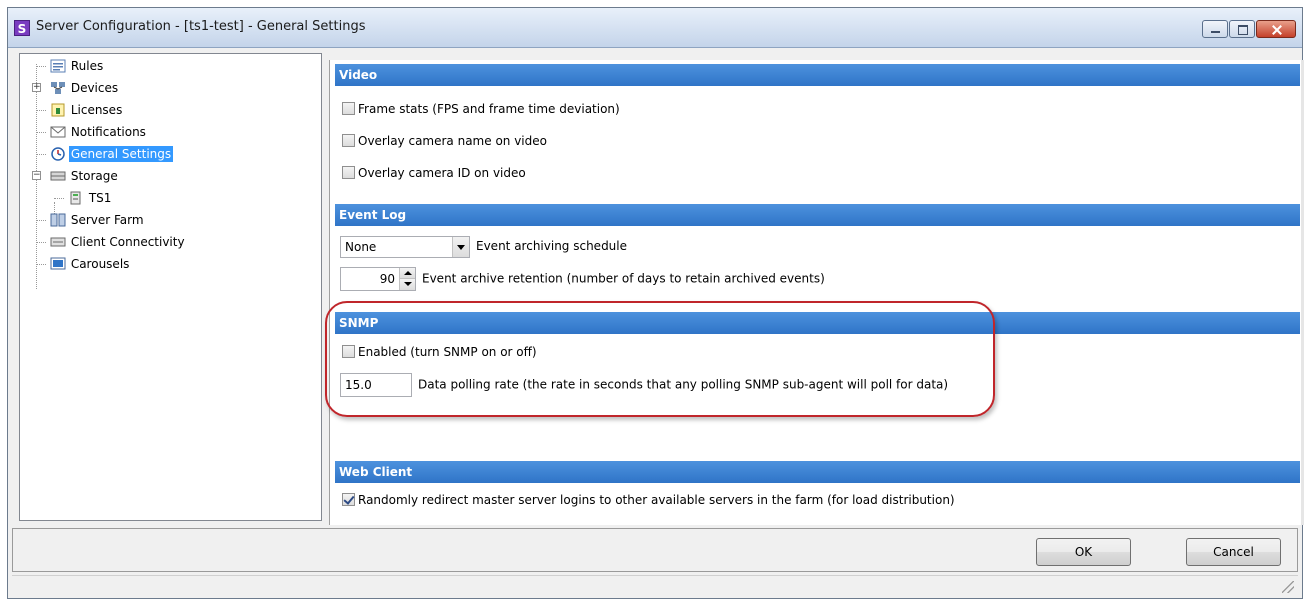 Image resolution: width=1308 pixels, height=599 pixels. What do you see at coordinates (348, 140) in the screenshot?
I see `overlay-camera-name-checkbox` at bounding box center [348, 140].